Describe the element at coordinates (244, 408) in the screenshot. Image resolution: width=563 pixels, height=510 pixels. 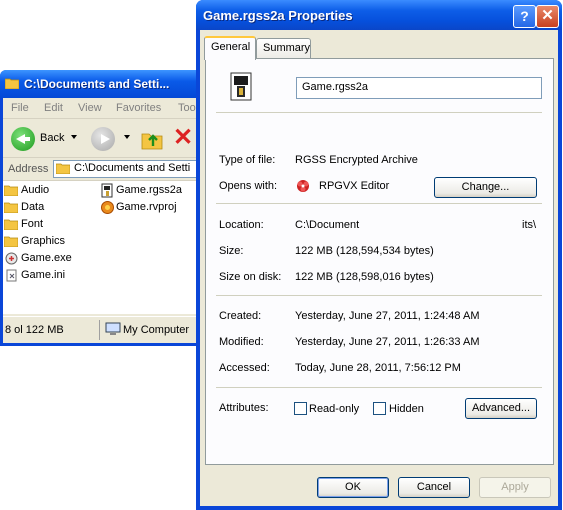
I see `attributes-label: Attributes:` at that location.